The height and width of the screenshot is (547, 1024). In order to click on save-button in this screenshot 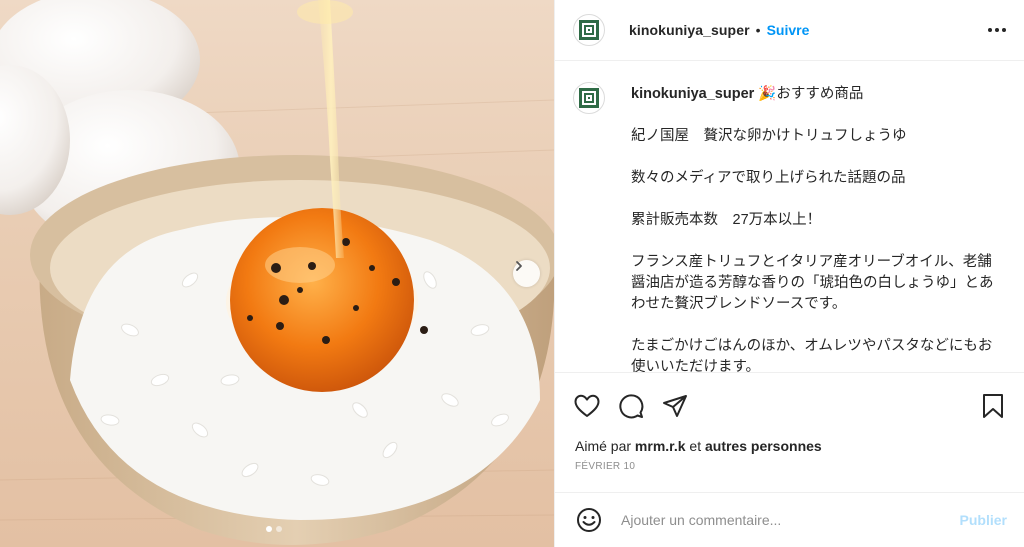, I will do `click(993, 406)`.